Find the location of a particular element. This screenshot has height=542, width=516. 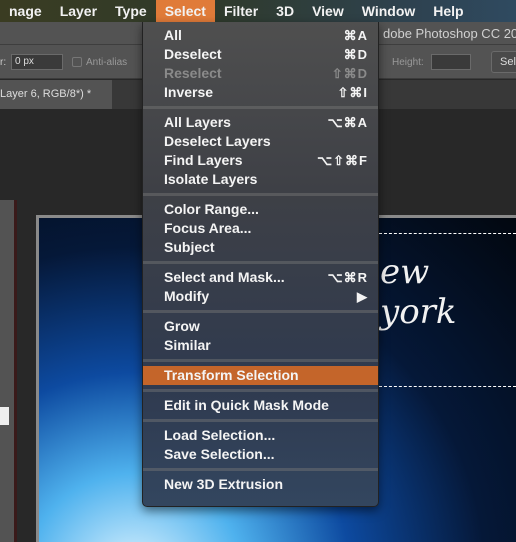

menu-window: Window is located at coordinates (389, 11).